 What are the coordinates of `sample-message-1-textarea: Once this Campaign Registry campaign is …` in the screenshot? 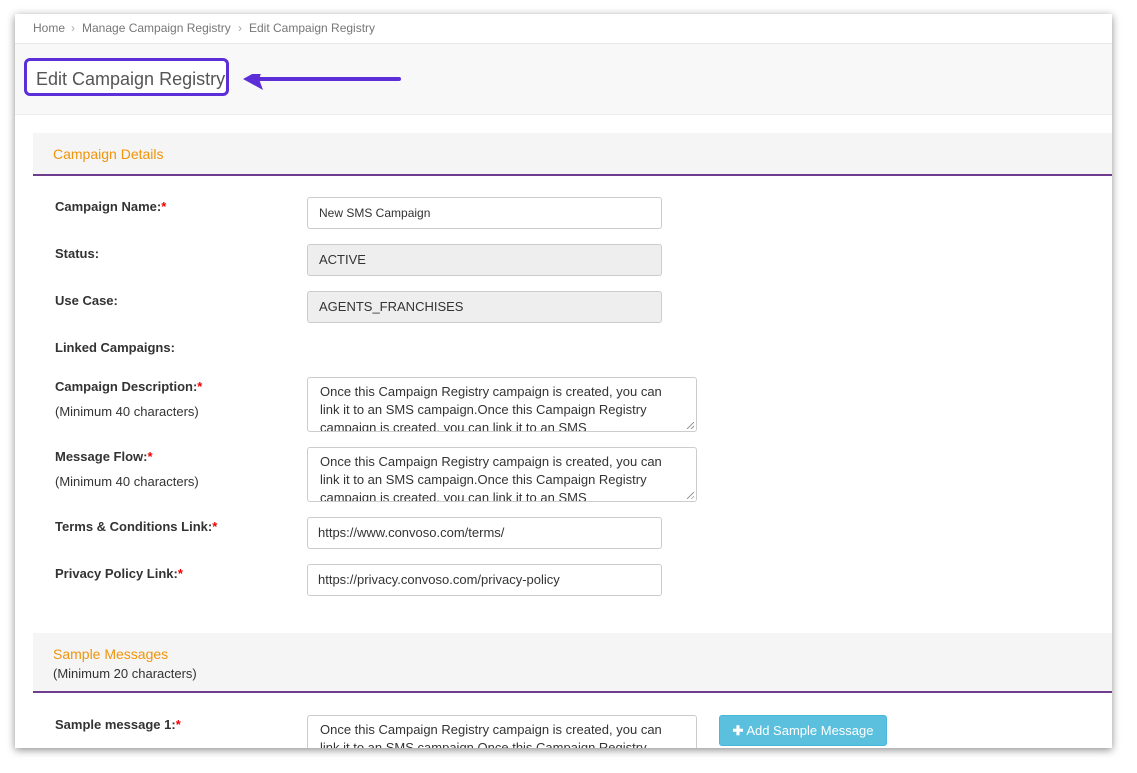 It's located at (502, 731).